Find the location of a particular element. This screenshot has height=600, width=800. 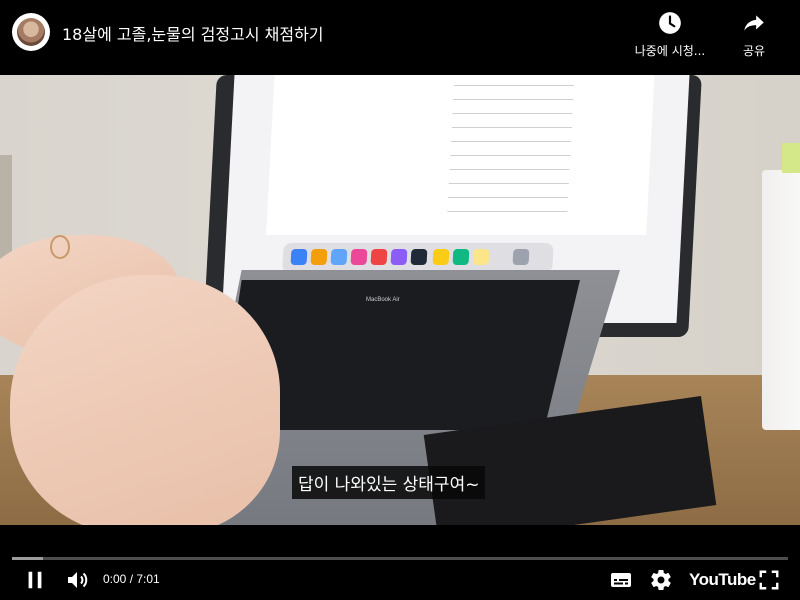

sticky-note is located at coordinates (791, 158).